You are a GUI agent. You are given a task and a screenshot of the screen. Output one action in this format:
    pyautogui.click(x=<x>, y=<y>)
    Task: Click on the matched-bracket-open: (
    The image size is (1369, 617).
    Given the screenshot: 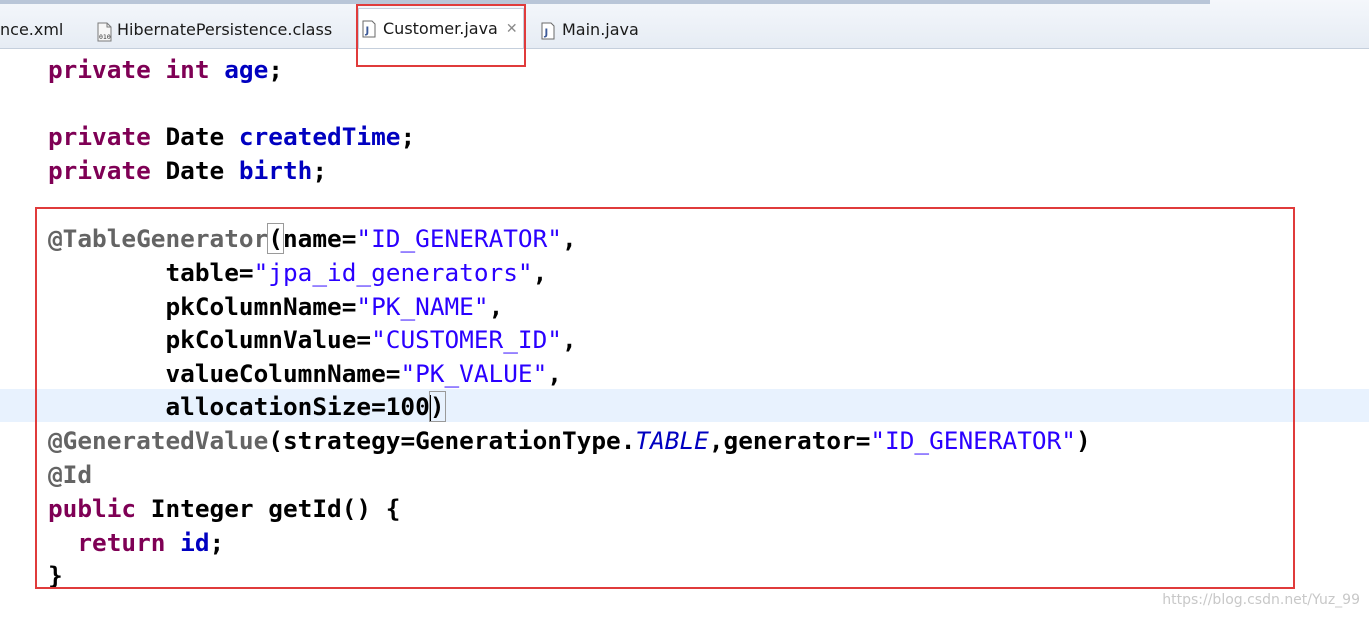 What is the action you would take?
    pyautogui.click(x=275, y=238)
    